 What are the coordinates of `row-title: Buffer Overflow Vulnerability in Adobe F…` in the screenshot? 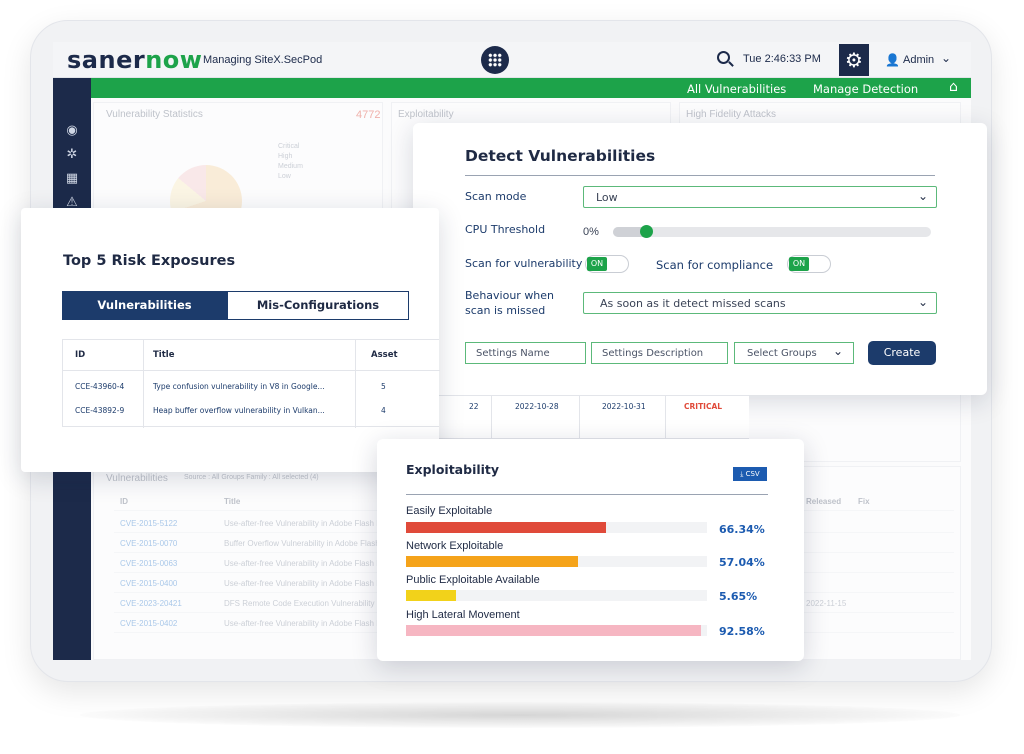 It's located at (306, 543).